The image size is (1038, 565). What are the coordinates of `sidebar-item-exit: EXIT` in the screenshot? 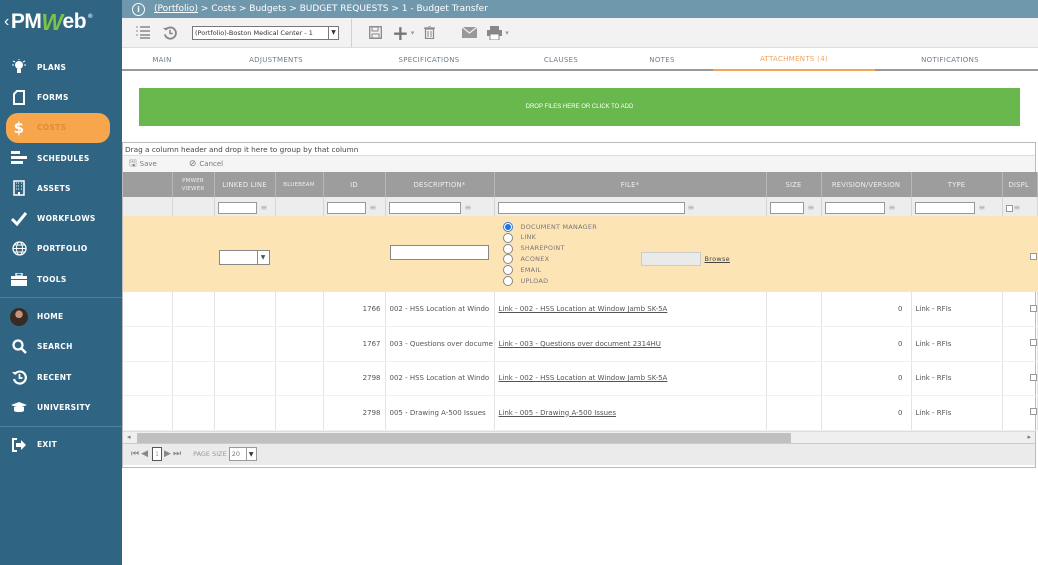 It's located at (61, 445).